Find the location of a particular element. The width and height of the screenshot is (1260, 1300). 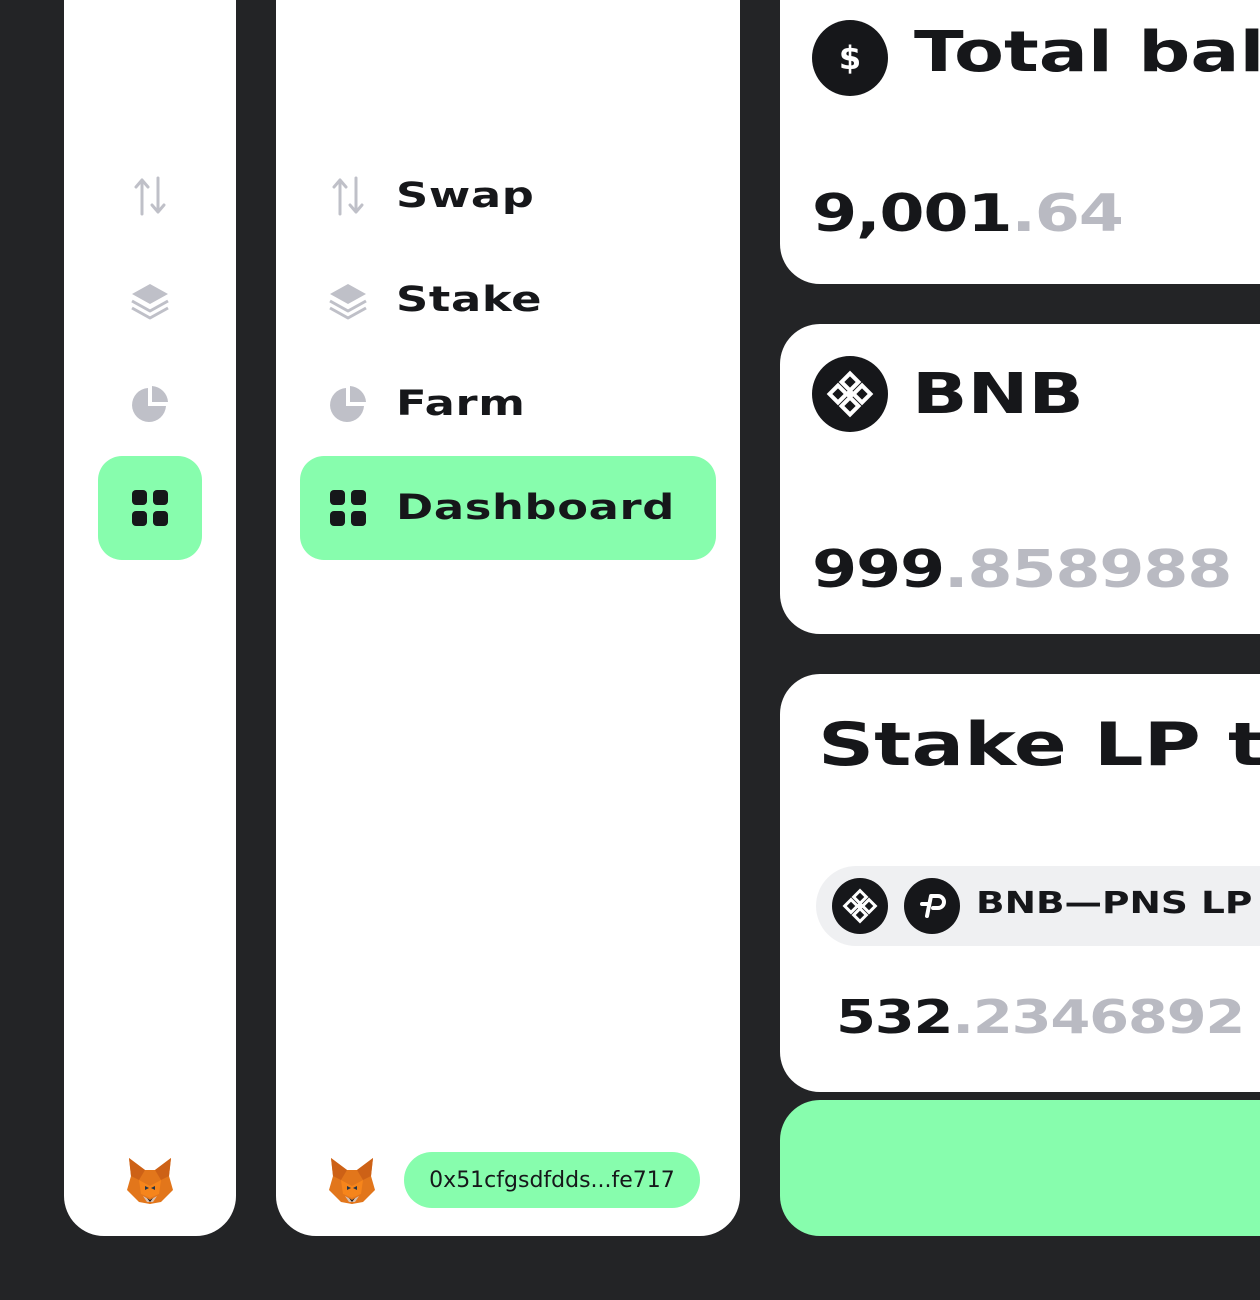

bnb-balance-card: BNB 999.858988 is located at coordinates (1020, 479).